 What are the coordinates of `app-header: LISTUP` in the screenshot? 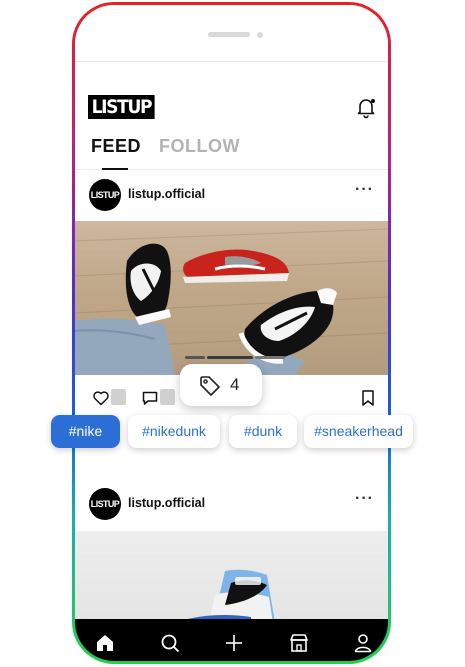 It's located at (231, 92).